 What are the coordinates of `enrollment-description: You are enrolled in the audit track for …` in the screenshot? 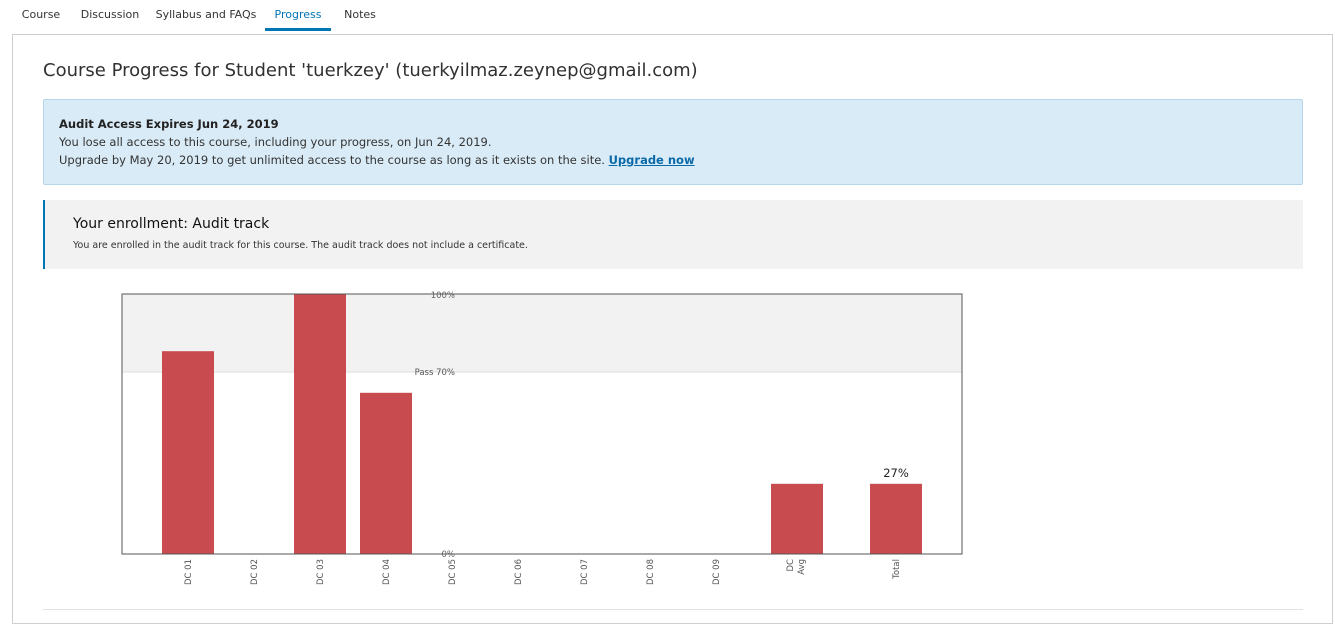 It's located at (300, 245).